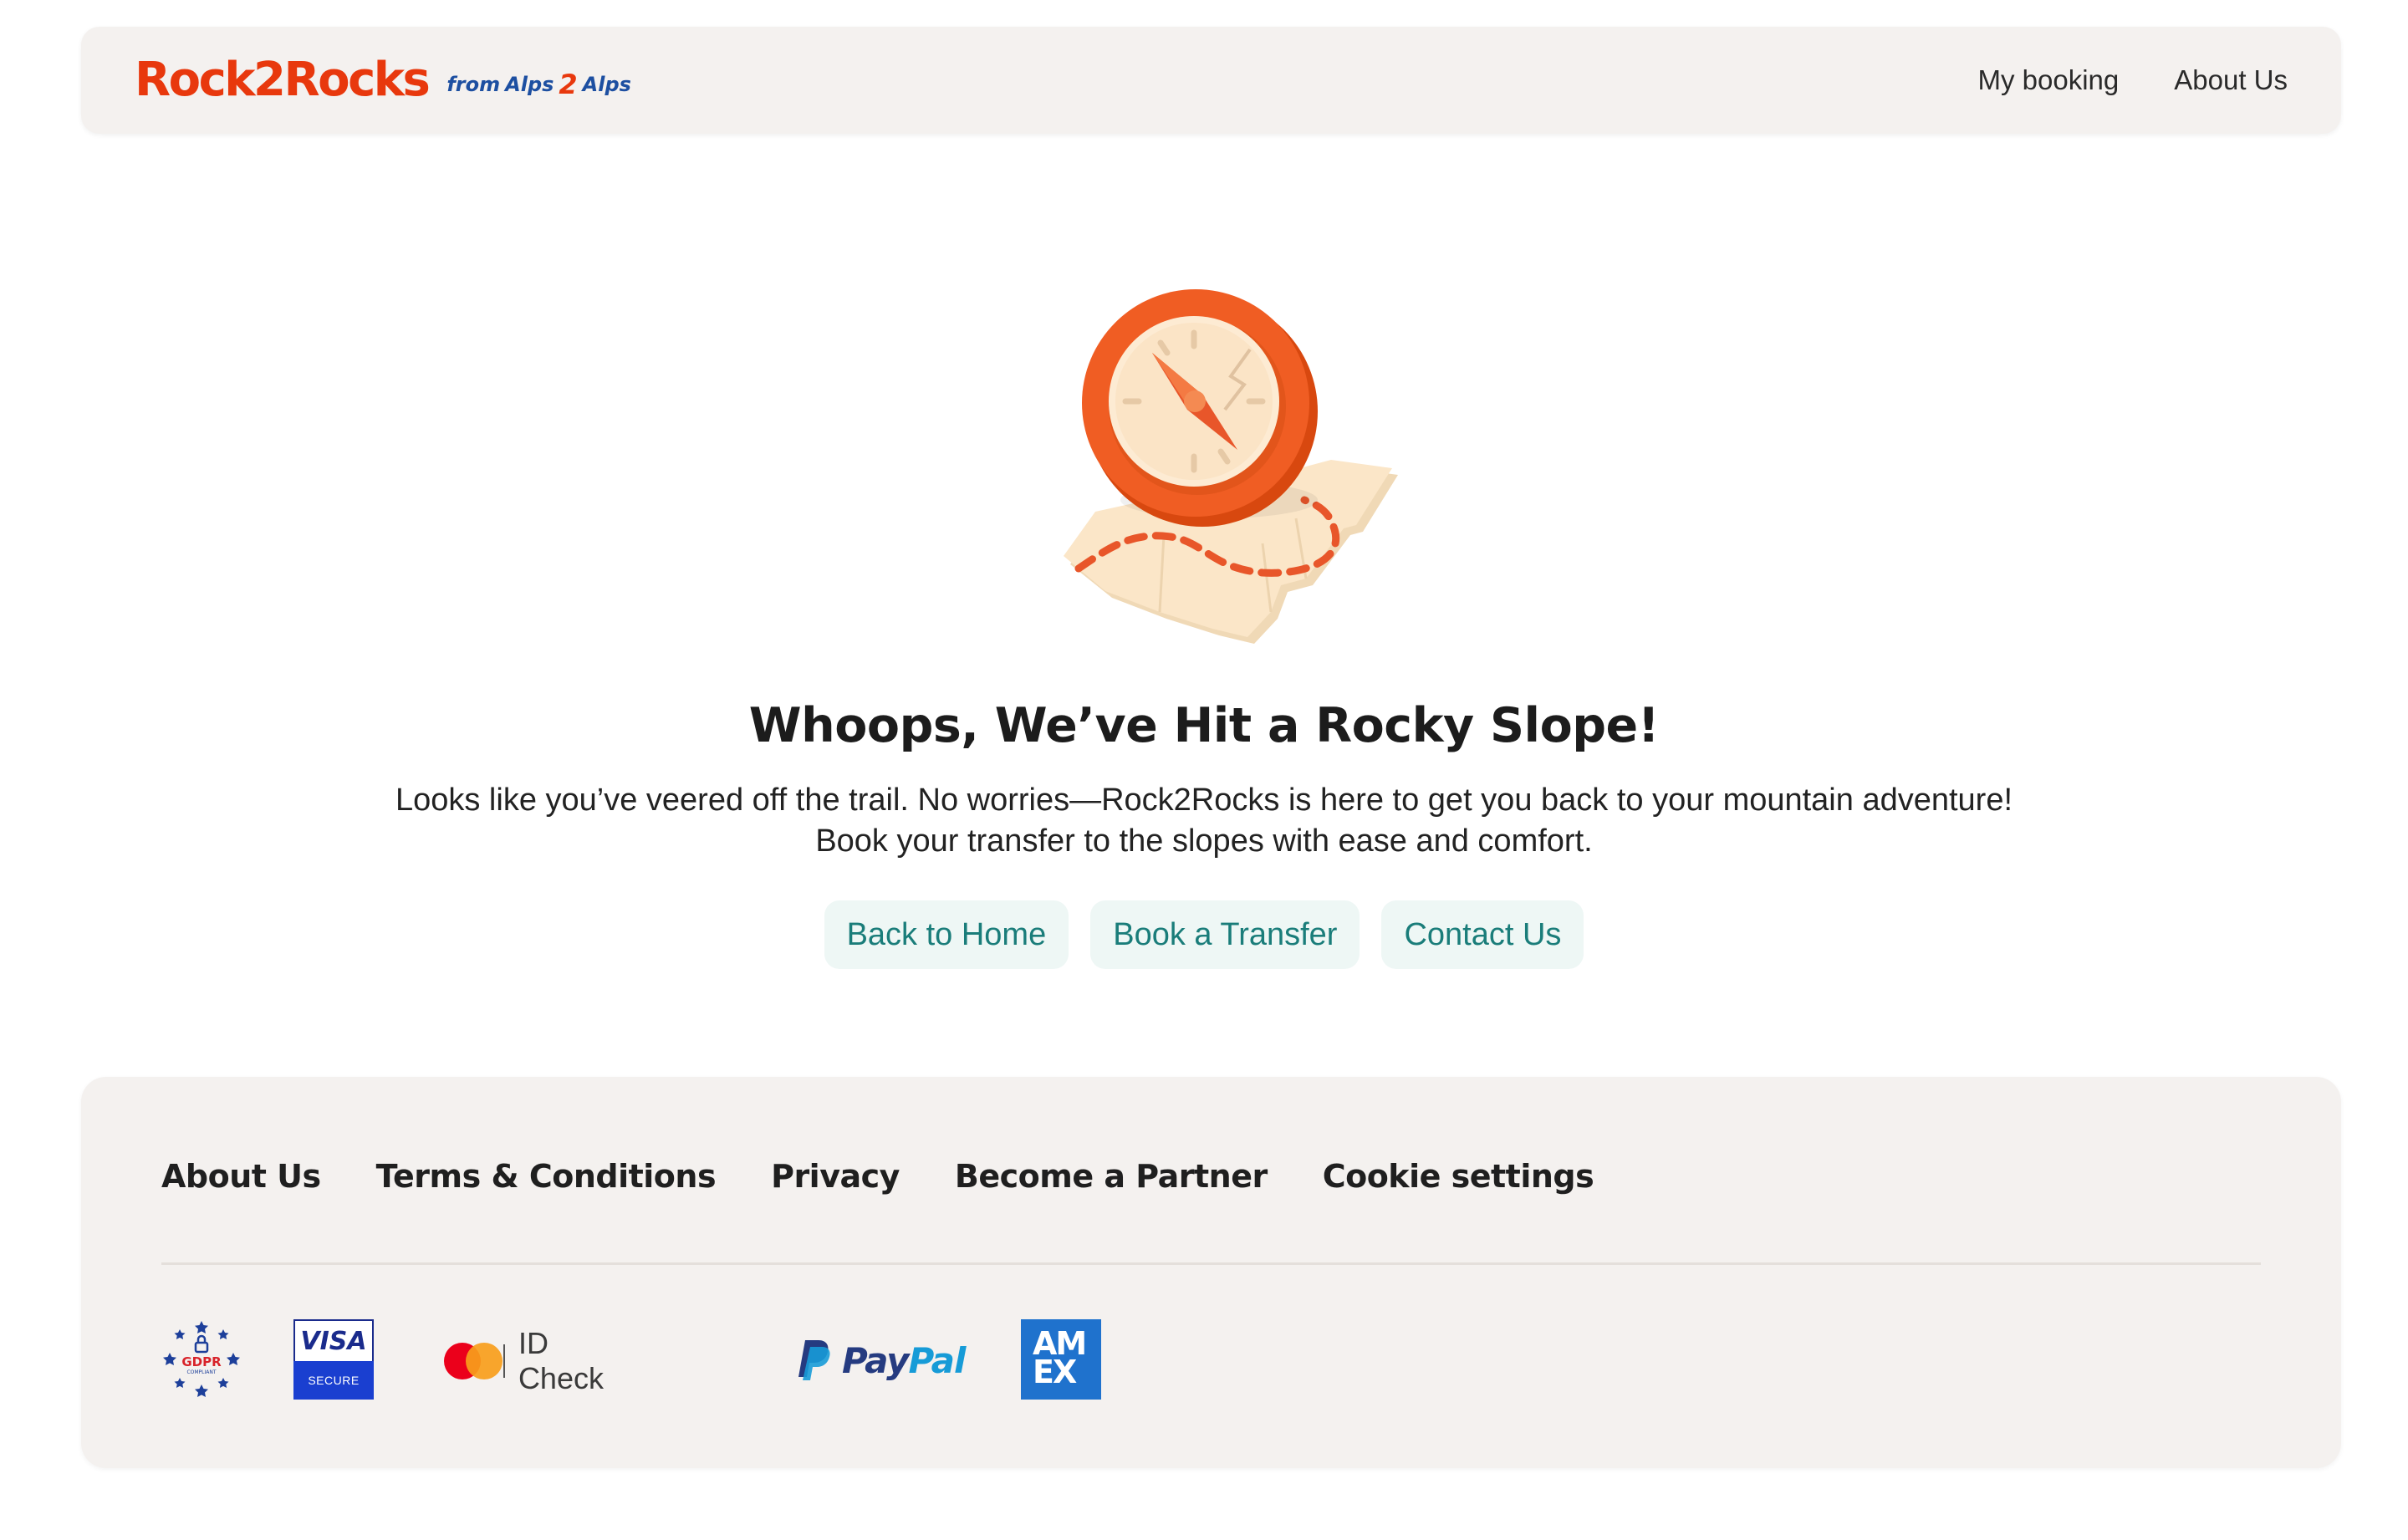 The height and width of the screenshot is (1540, 2408). What do you see at coordinates (1211, 1263) in the screenshot?
I see `footer-divider` at bounding box center [1211, 1263].